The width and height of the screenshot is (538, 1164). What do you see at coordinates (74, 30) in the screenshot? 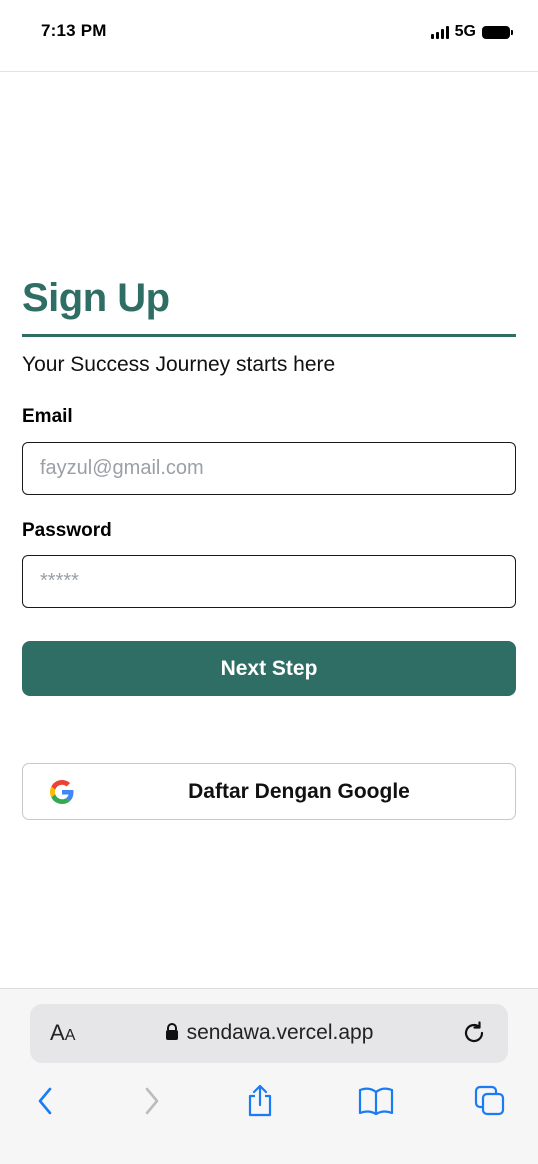
I see `status-time: 7:13 PM` at bounding box center [74, 30].